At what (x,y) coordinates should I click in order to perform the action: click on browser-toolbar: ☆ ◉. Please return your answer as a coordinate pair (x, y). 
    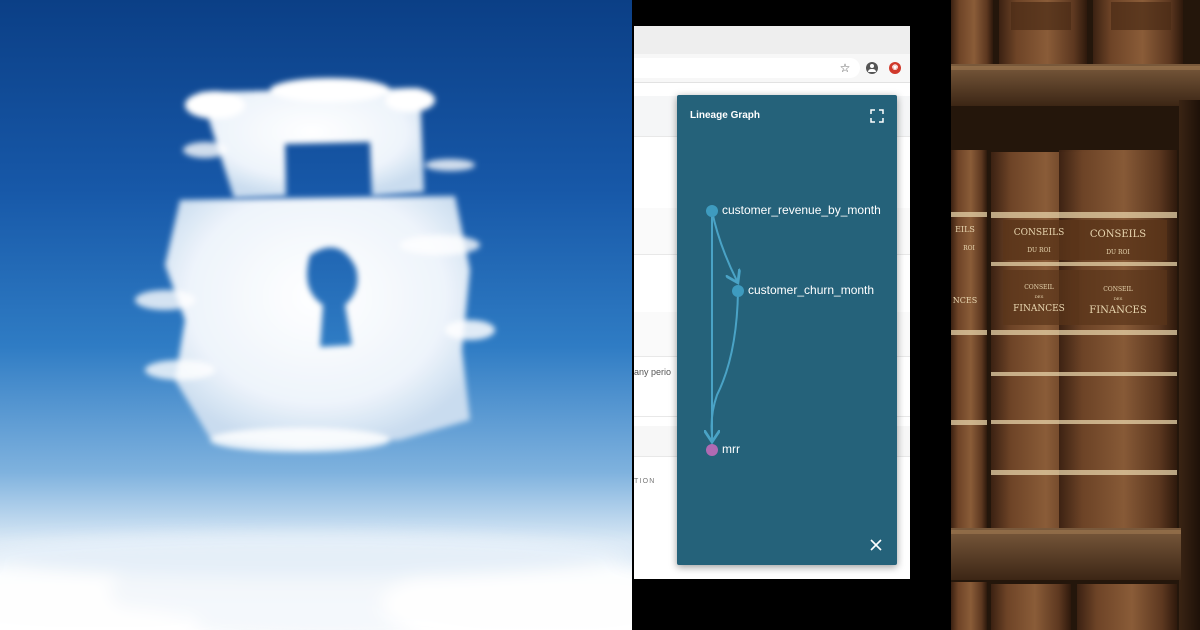
    Looking at the image, I should click on (772, 68).